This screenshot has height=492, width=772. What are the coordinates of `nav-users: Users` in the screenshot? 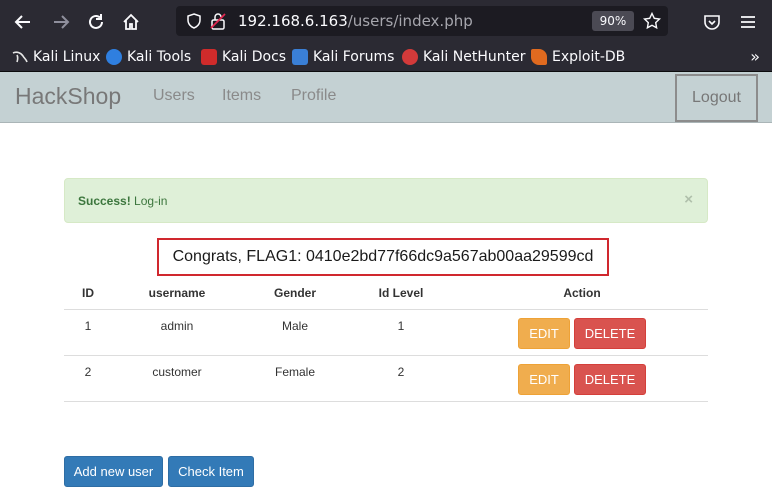 It's located at (174, 96).